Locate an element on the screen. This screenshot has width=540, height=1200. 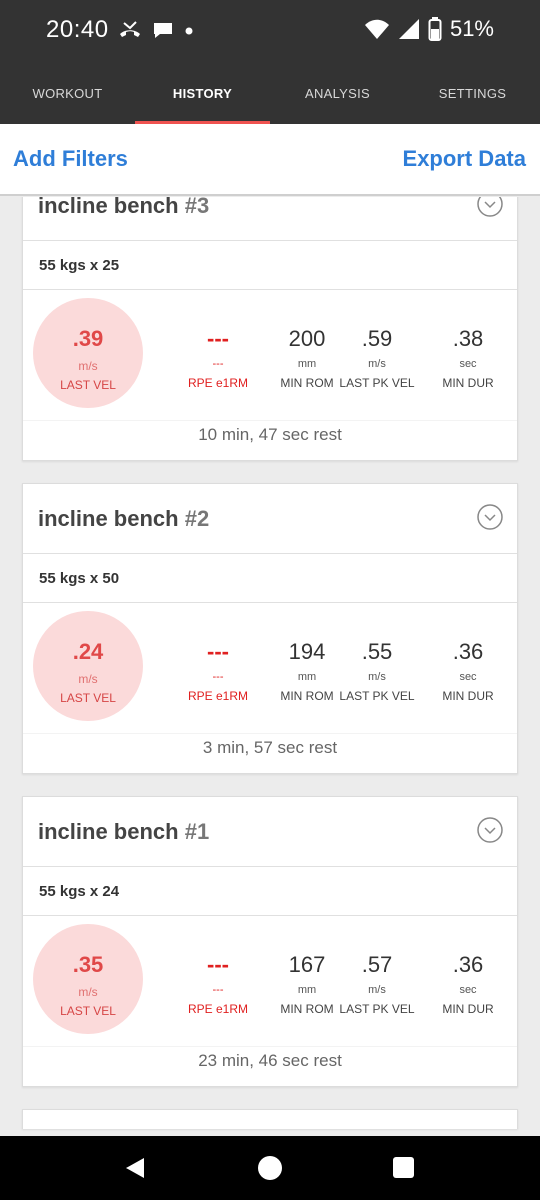
missed-call-icon is located at coordinates (130, 29).